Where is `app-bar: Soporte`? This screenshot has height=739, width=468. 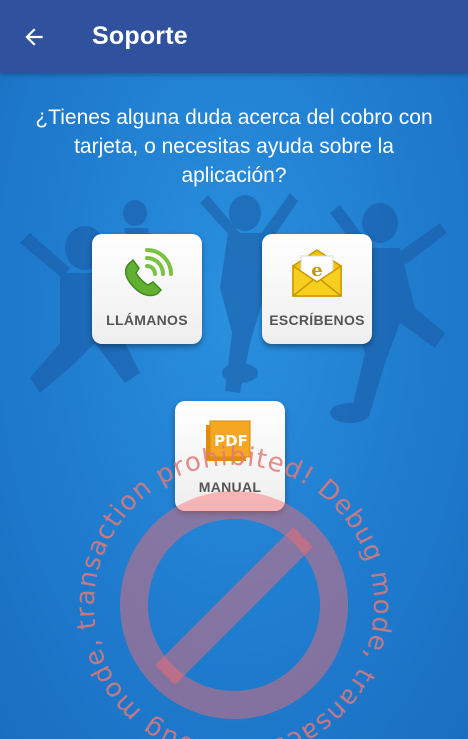 app-bar: Soporte is located at coordinates (234, 36).